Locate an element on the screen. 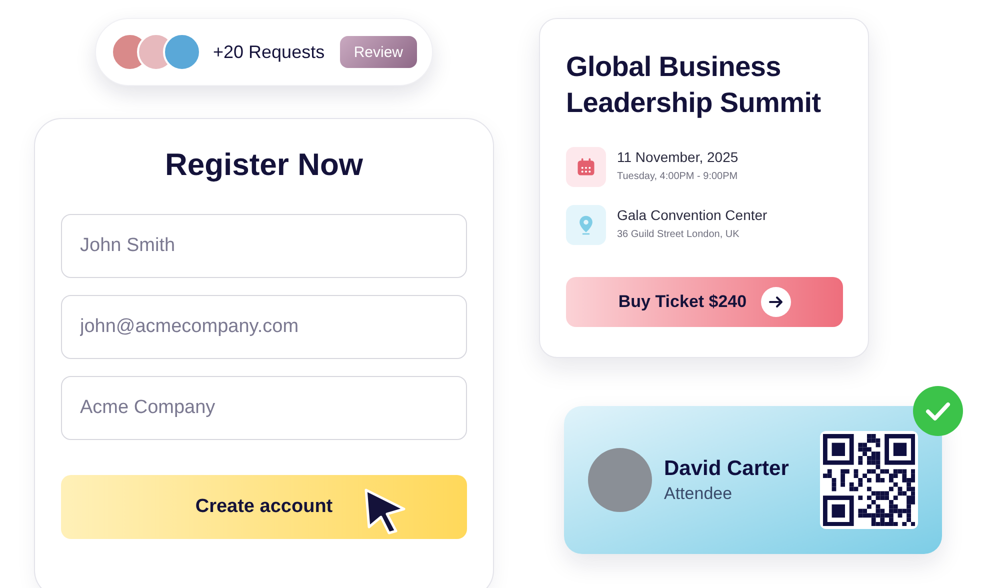 The image size is (996, 588). calendar-icon is located at coordinates (586, 167).